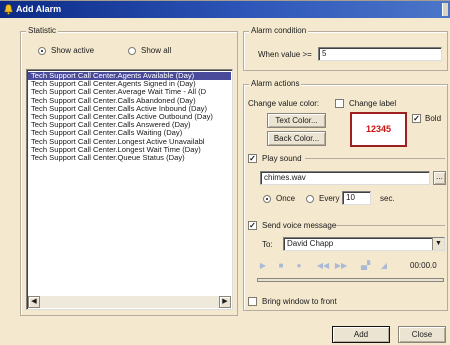  I want to click on send-voice-checkbox: ✓, so click(252, 225).